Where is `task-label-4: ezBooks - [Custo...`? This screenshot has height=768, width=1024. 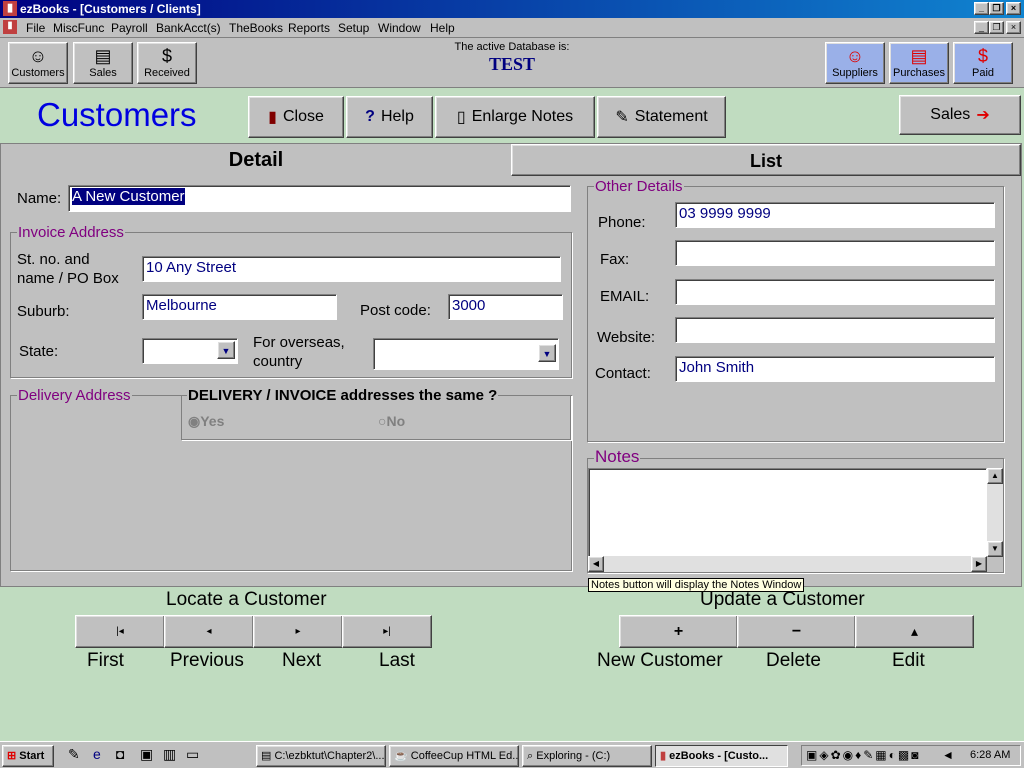
task-label-4: ezBooks - [Custo... is located at coordinates (719, 756).